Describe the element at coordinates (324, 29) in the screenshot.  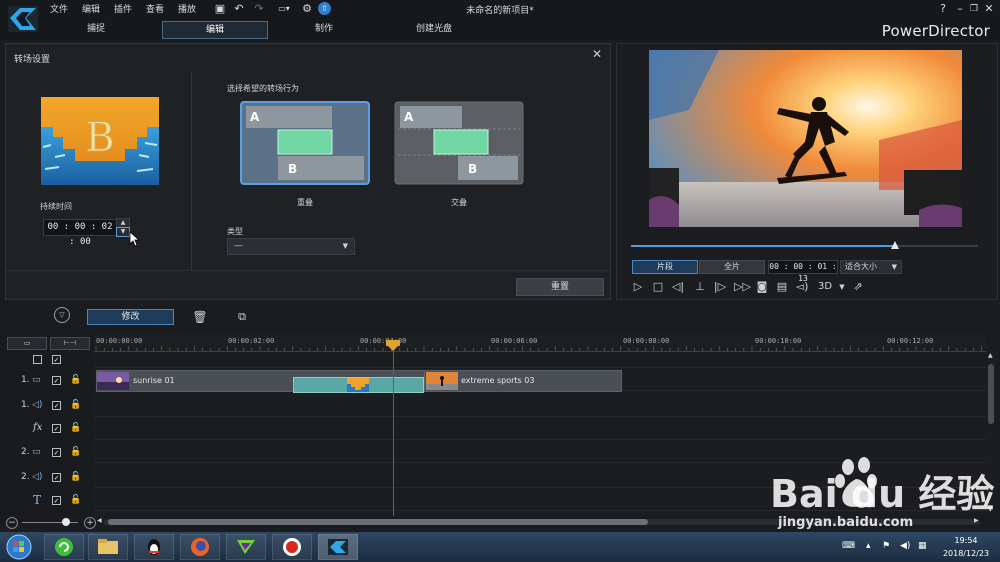
I see `tab-produce: 制作` at that location.